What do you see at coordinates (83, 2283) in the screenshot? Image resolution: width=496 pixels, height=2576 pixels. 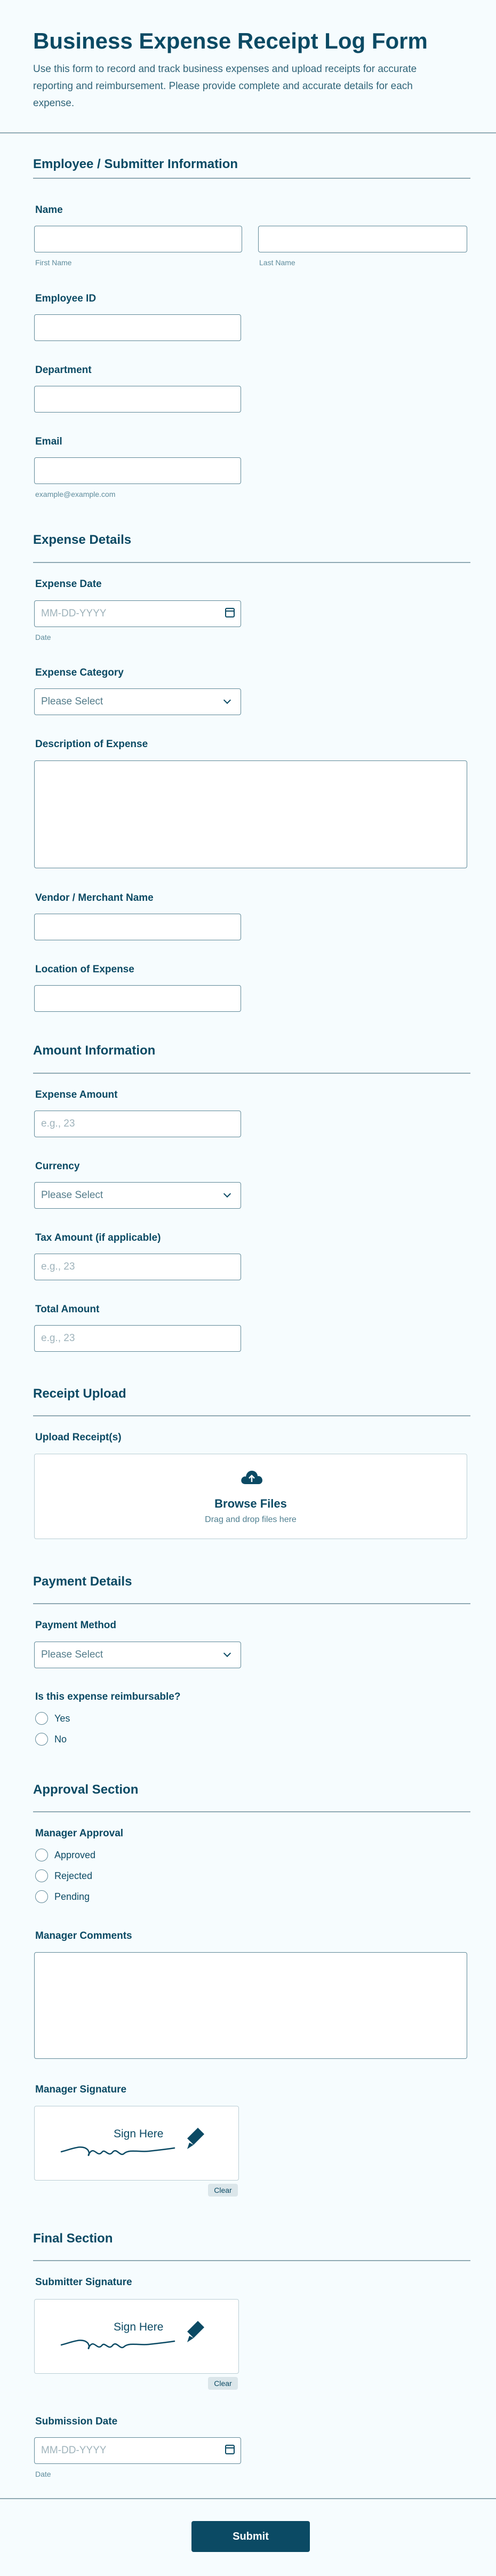 I see `submitter-signature-label: Submitter Signature` at bounding box center [83, 2283].